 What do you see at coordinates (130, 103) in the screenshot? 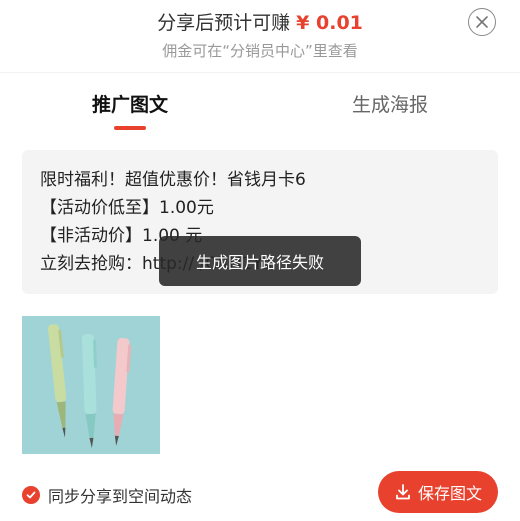
I see `tab-promo-text: 推广图文` at bounding box center [130, 103].